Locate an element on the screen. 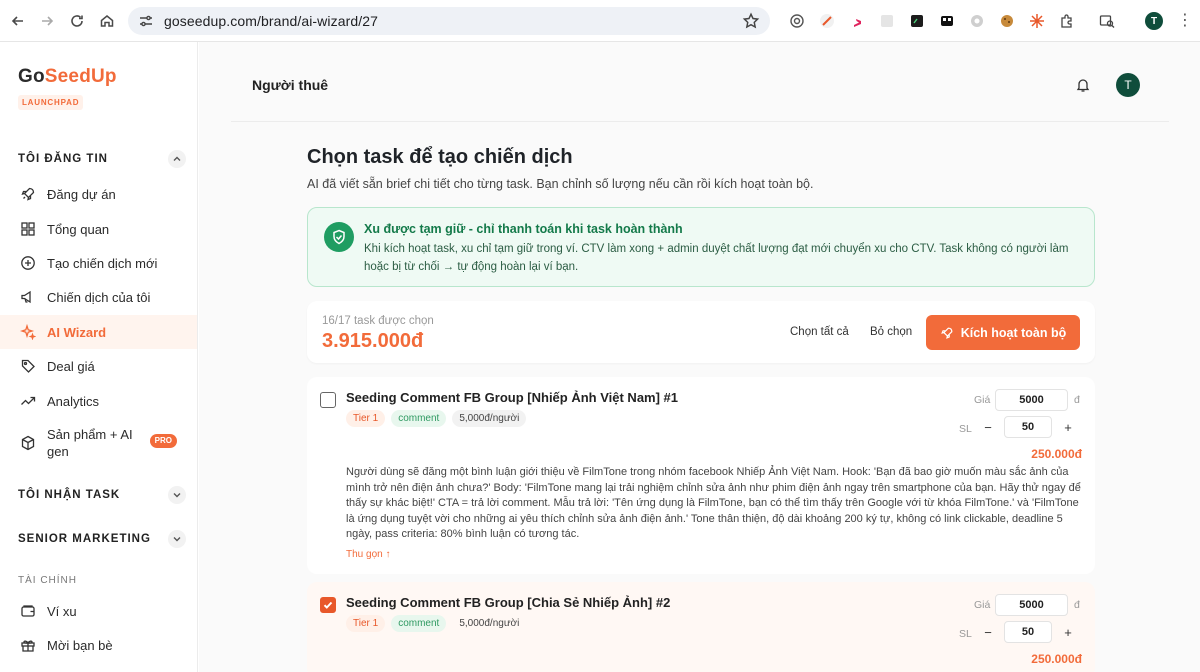 Image resolution: width=1200 pixels, height=672 pixels. sidebar-item-wallet: Ví xu is located at coordinates (98, 611).